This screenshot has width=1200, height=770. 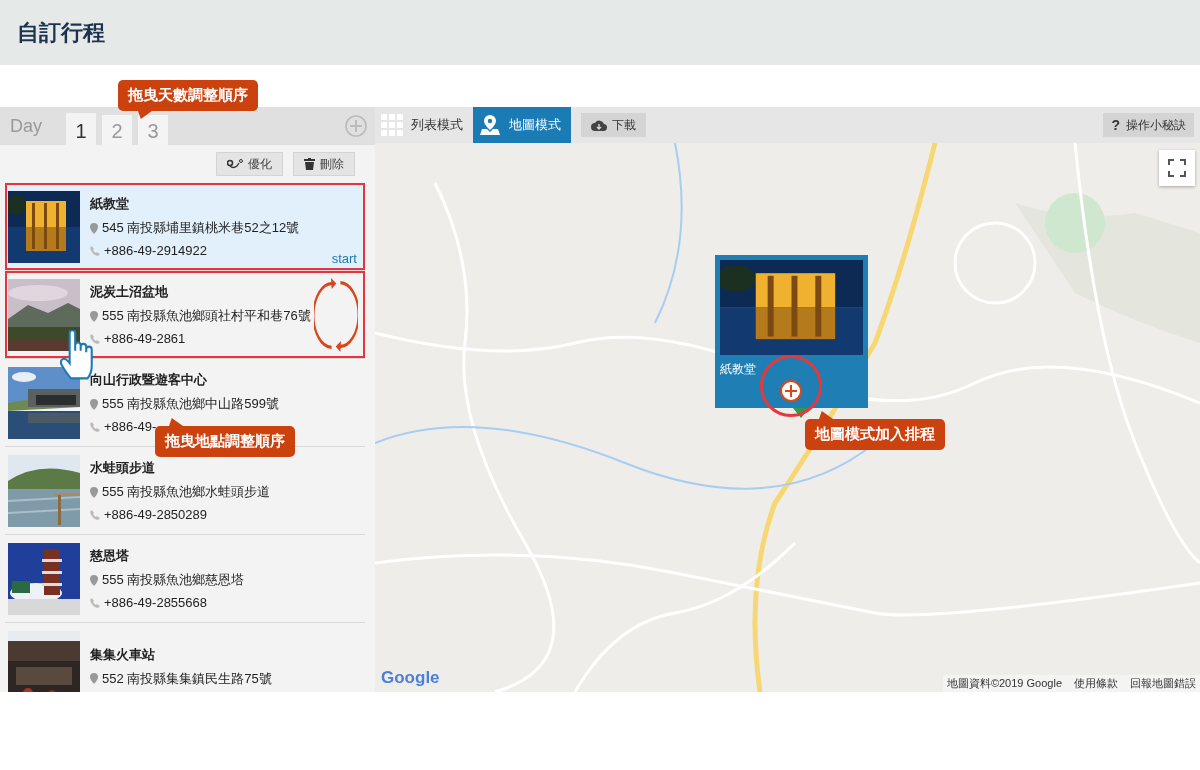 I want to click on place-phone: +886-49-2861, so click(x=145, y=338).